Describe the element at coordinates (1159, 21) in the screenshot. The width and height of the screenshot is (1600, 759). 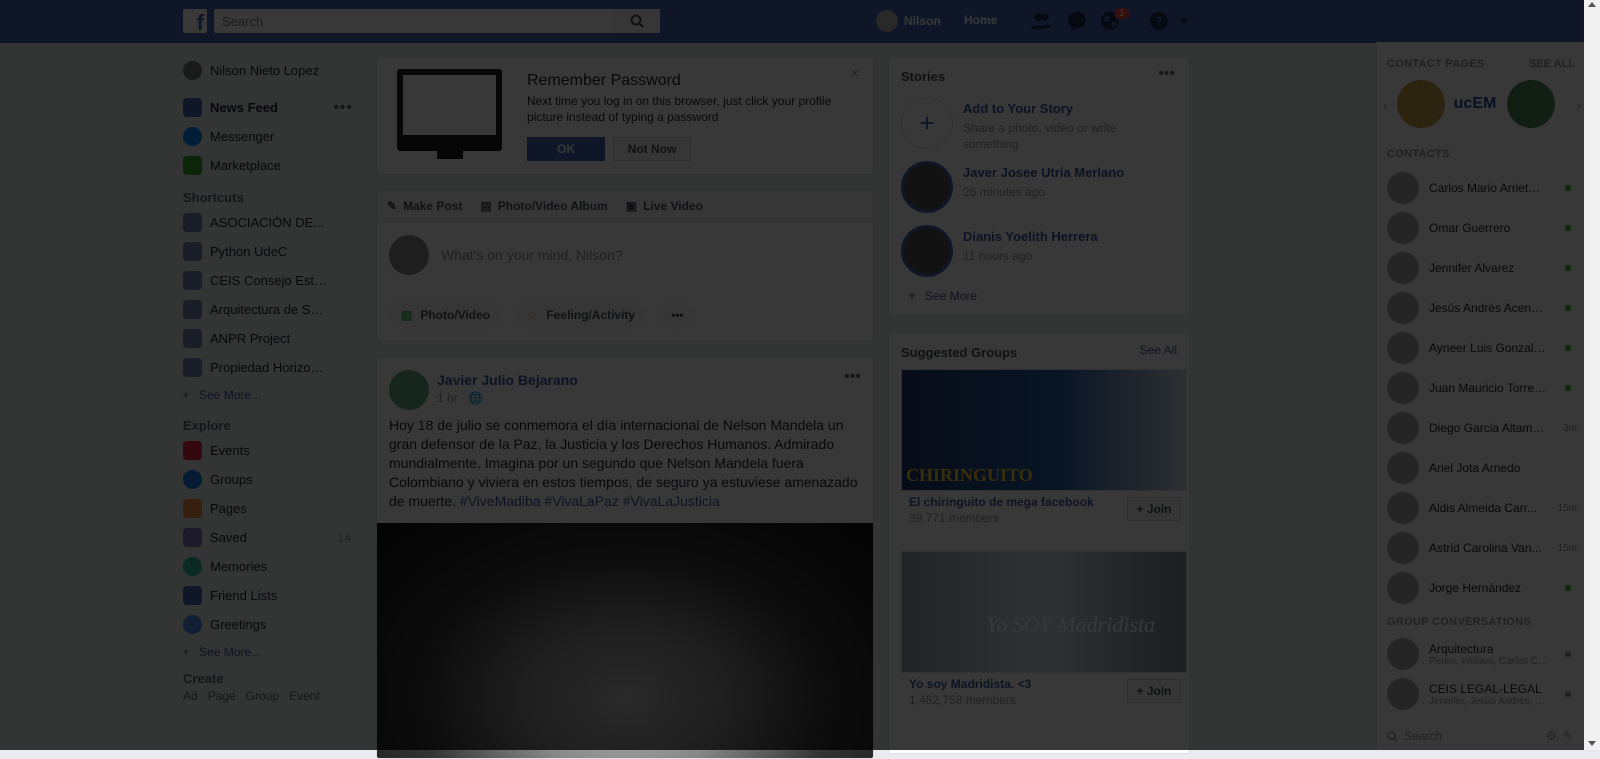
I see `help-icon: ?` at that location.